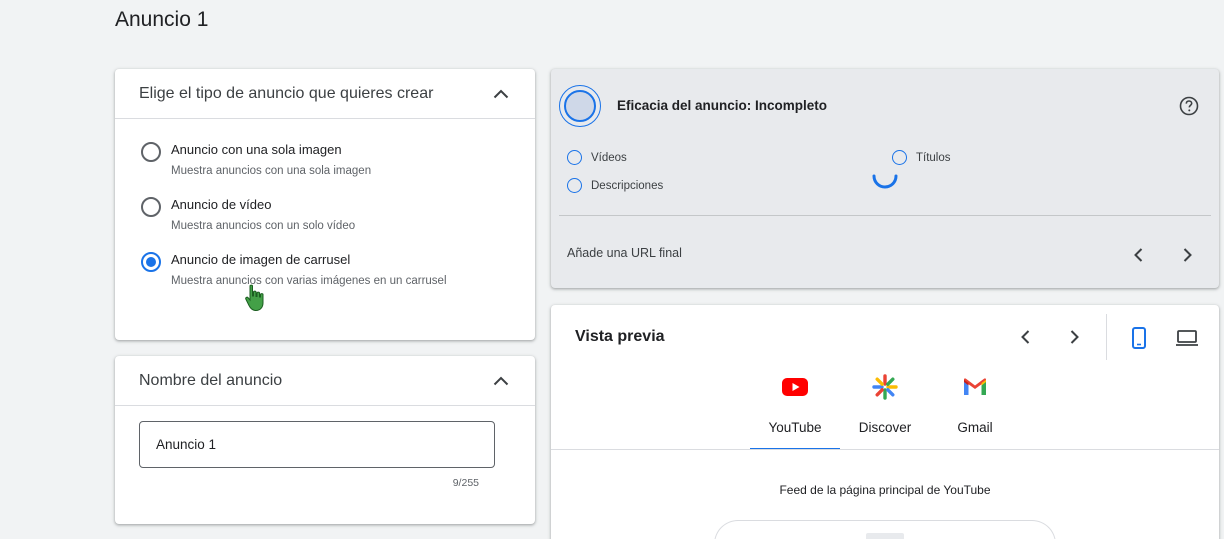 Image resolution: width=1224 pixels, height=539 pixels. I want to click on tab-youtube: YouTube, so click(795, 410).